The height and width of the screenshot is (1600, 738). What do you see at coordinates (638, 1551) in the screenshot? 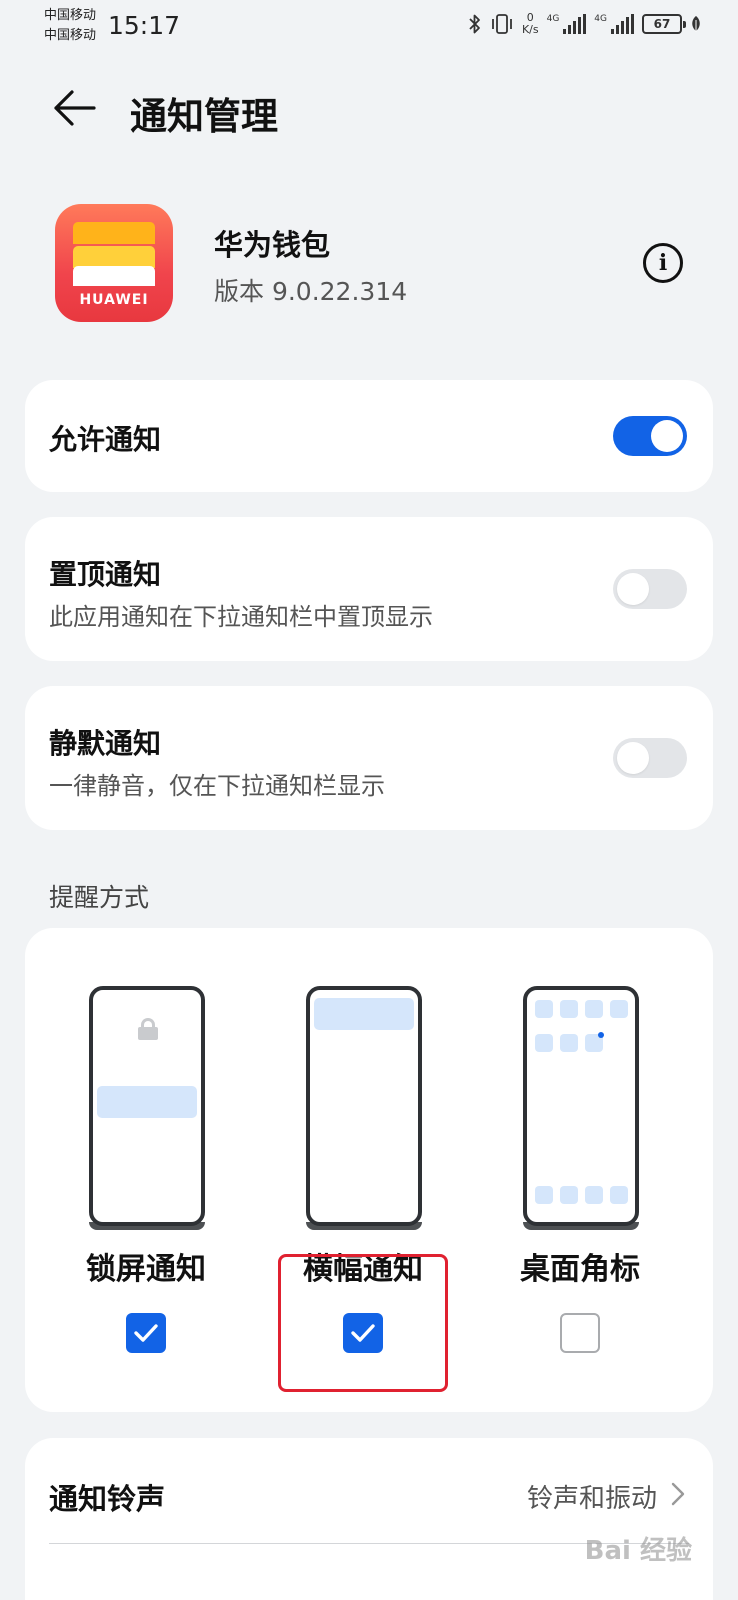
I see `watermark: Bai 经验` at bounding box center [638, 1551].